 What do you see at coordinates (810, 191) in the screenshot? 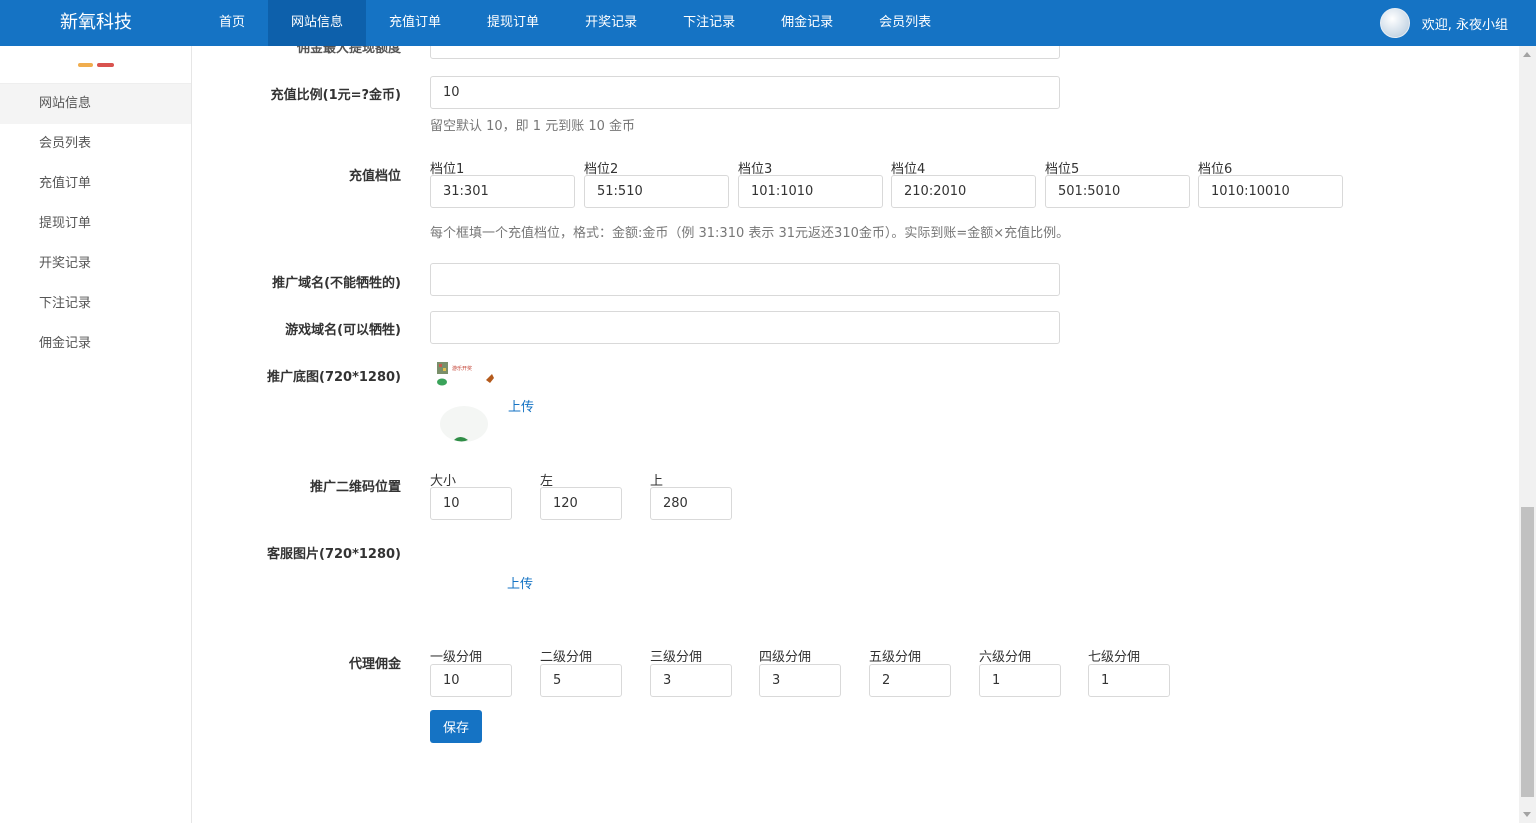
I see `tier-3-input` at bounding box center [810, 191].